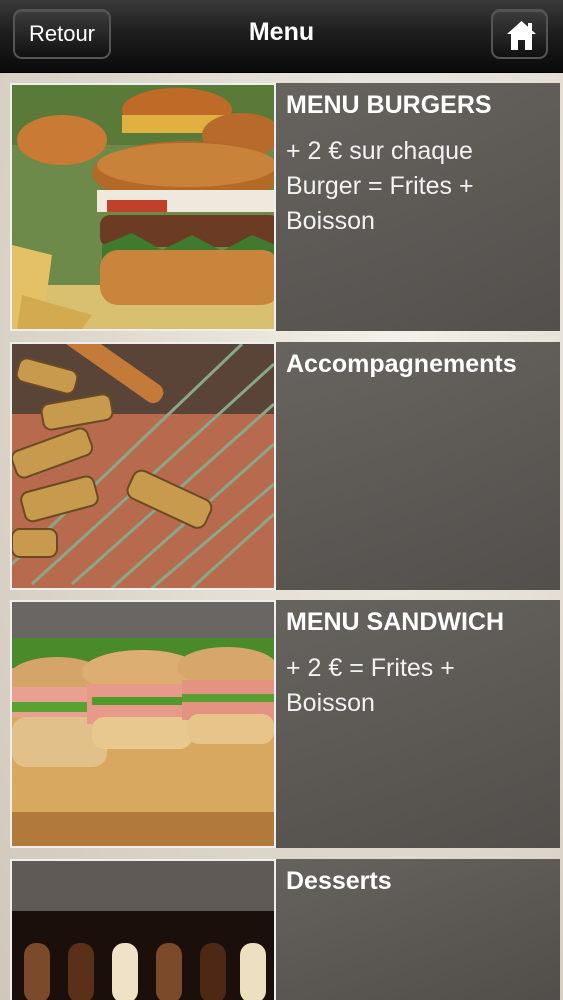  Describe the element at coordinates (401, 364) in the screenshot. I see `item-title: Accompagnements` at that location.